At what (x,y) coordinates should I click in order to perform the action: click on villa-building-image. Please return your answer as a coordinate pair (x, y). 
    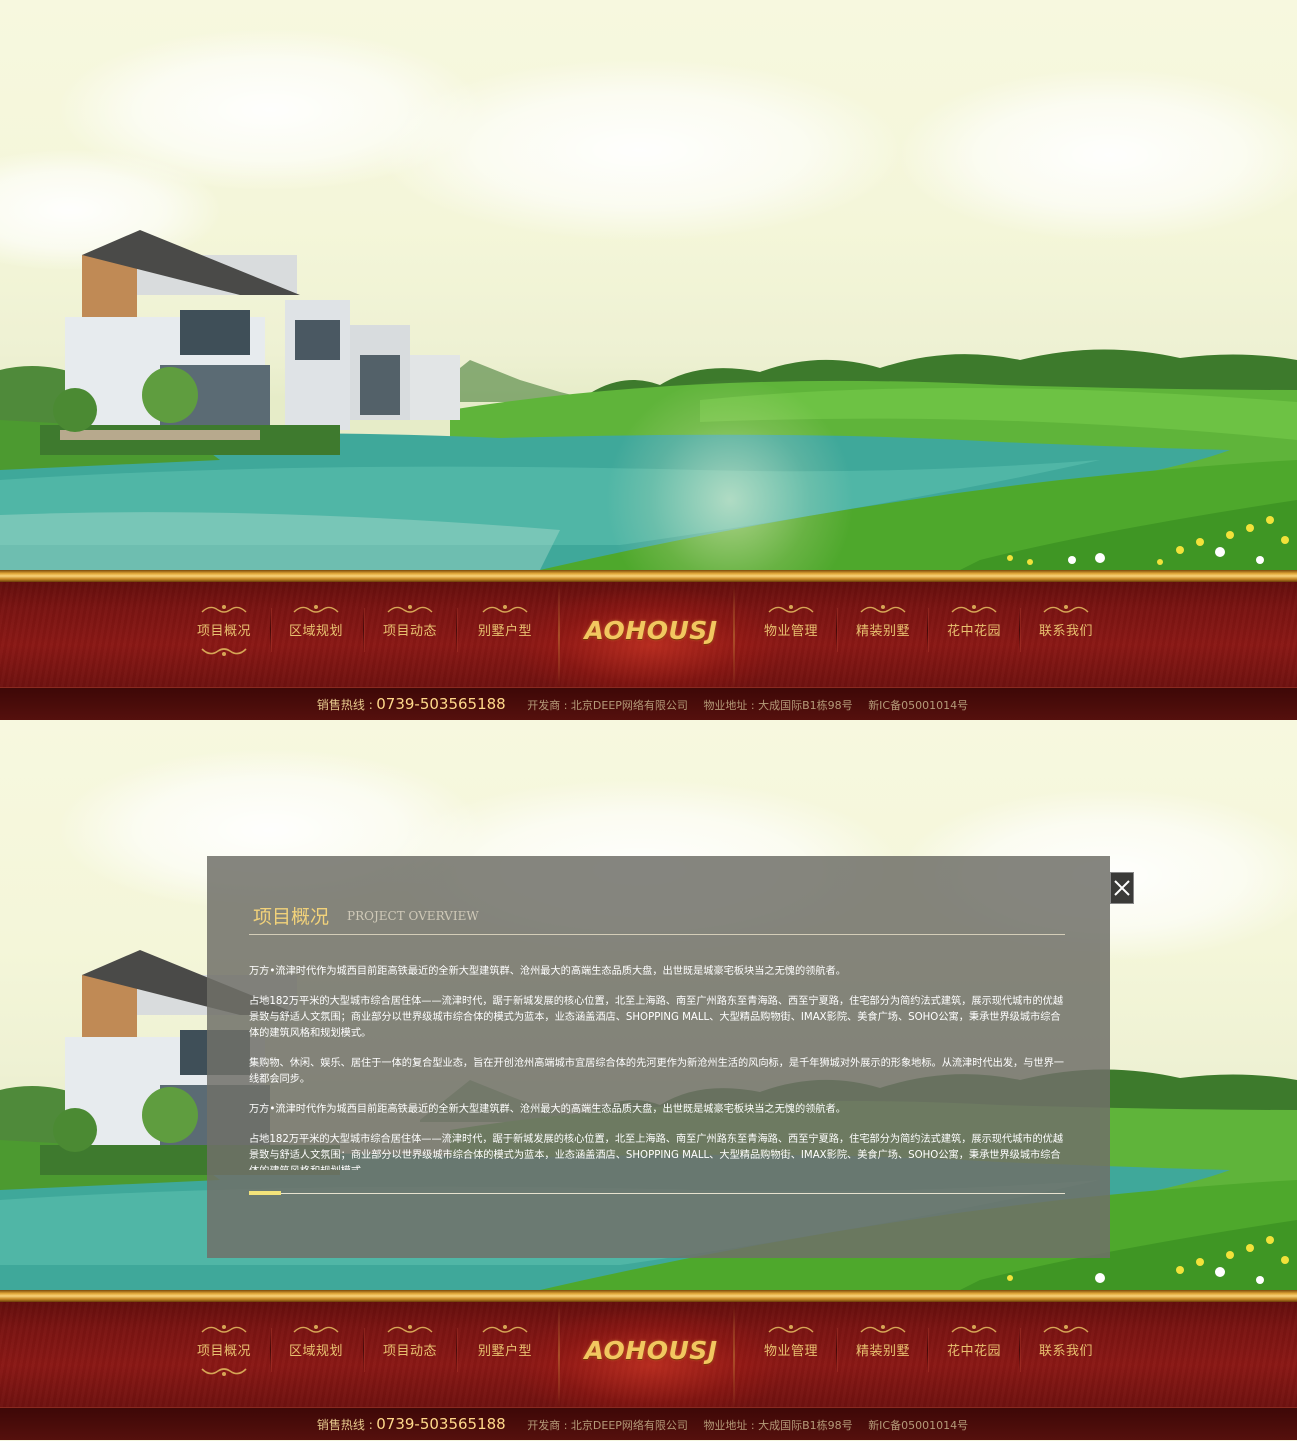
    Looking at the image, I should click on (250, 342).